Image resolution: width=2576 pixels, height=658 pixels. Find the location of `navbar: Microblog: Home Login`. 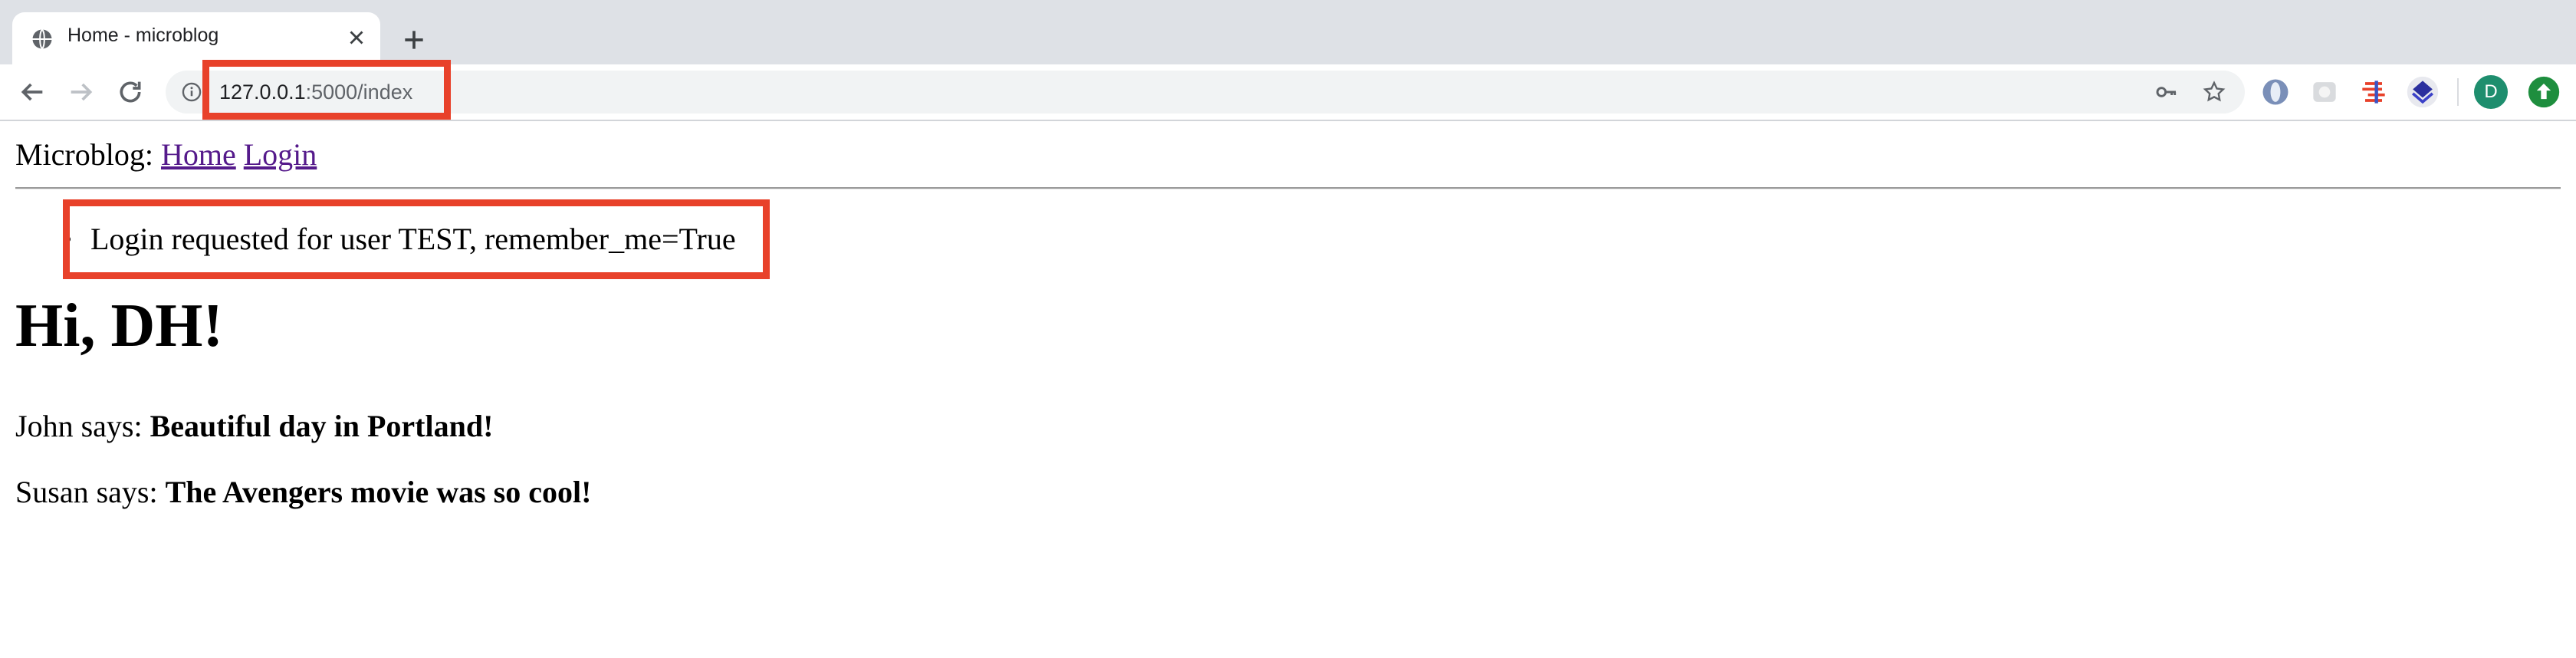

navbar: Microblog: Home Login is located at coordinates (166, 155).